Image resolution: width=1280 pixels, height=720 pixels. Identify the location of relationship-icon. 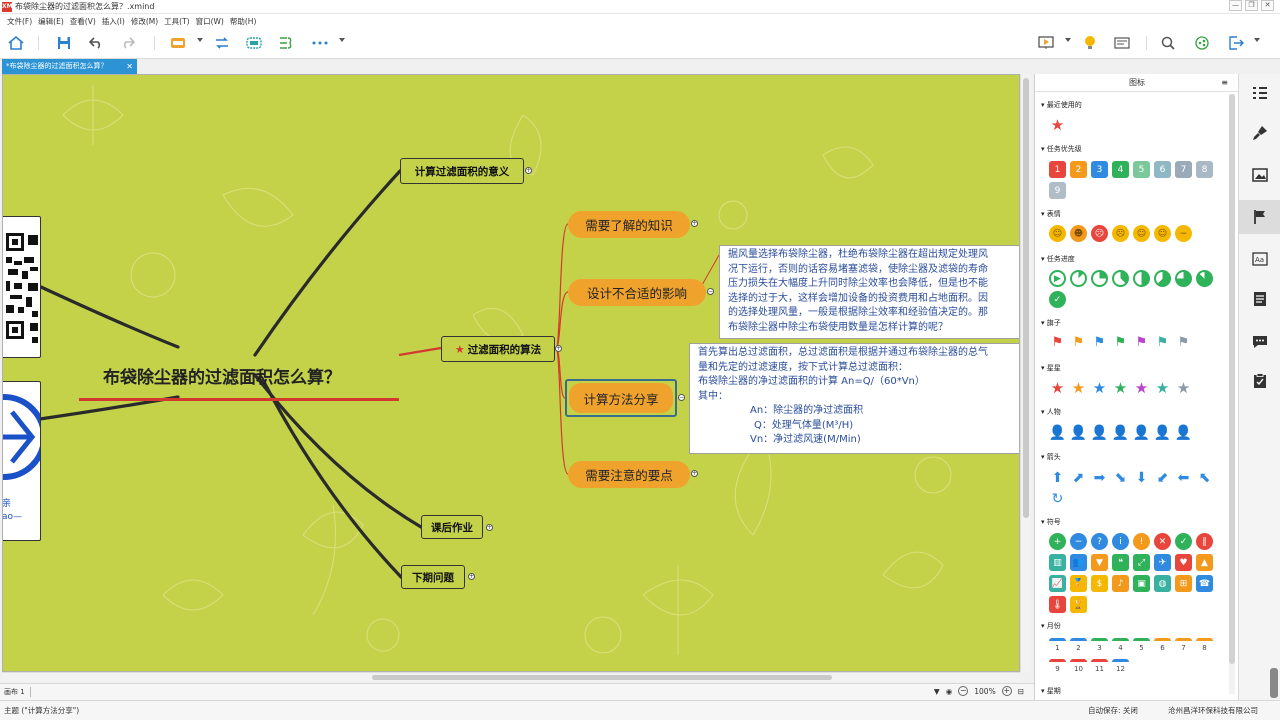
(222, 43).